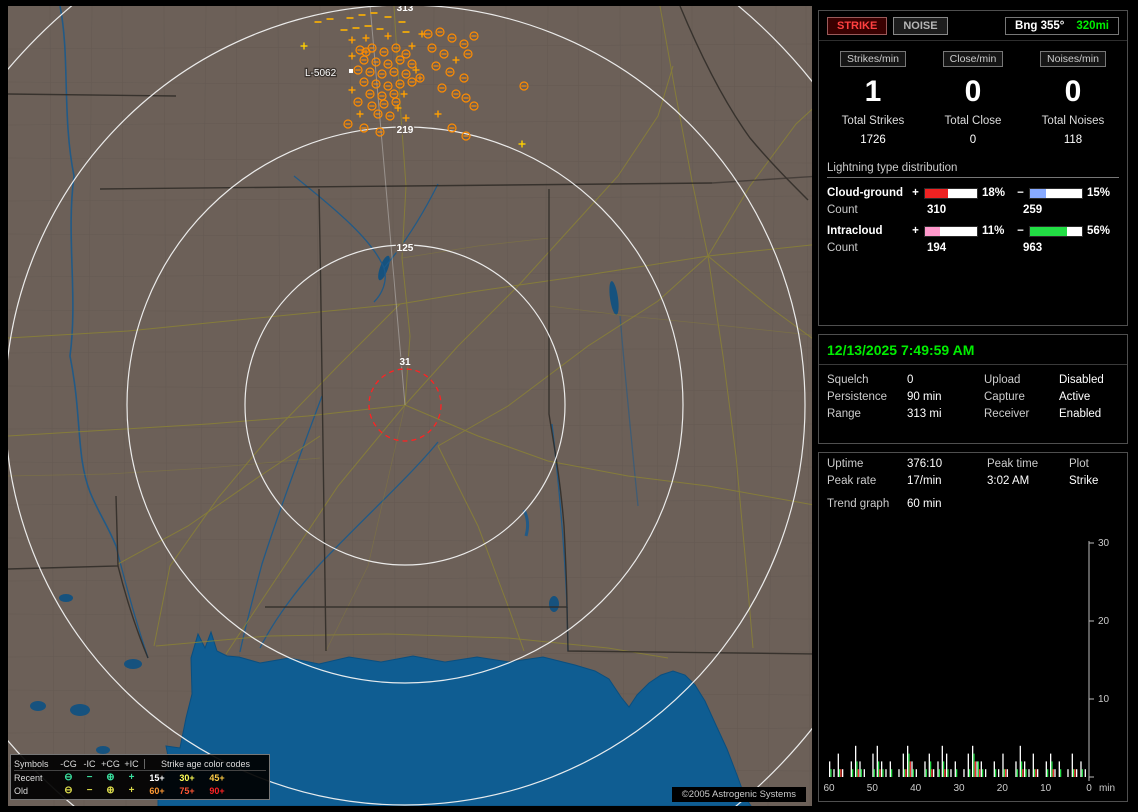 The width and height of the screenshot is (1138, 812). I want to click on svg-text: L-5062, so click(321, 73).